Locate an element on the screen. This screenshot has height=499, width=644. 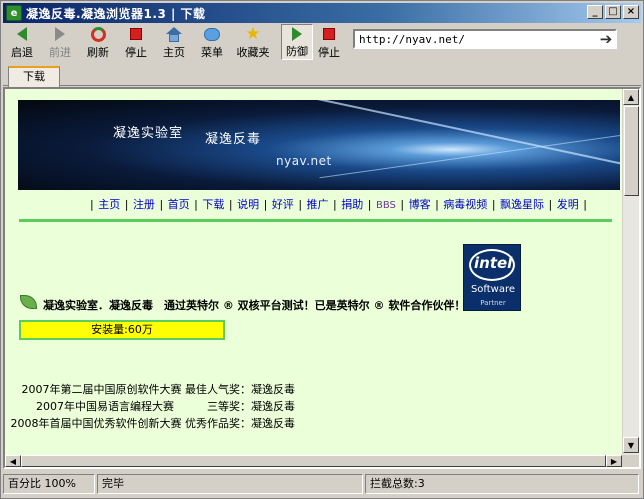
refresh-icon is located at coordinates (98, 34).